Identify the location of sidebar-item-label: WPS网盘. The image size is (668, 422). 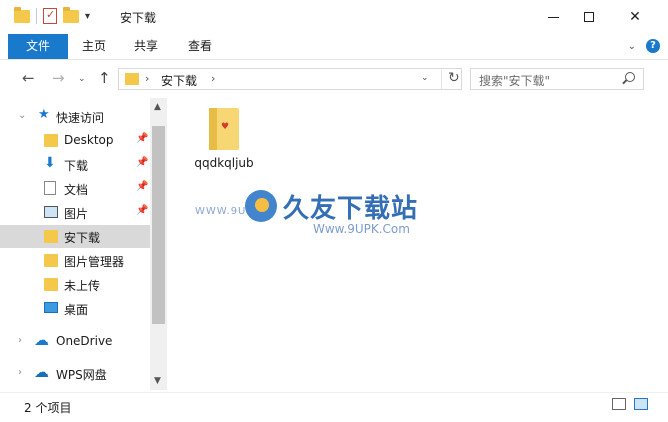
(81, 375).